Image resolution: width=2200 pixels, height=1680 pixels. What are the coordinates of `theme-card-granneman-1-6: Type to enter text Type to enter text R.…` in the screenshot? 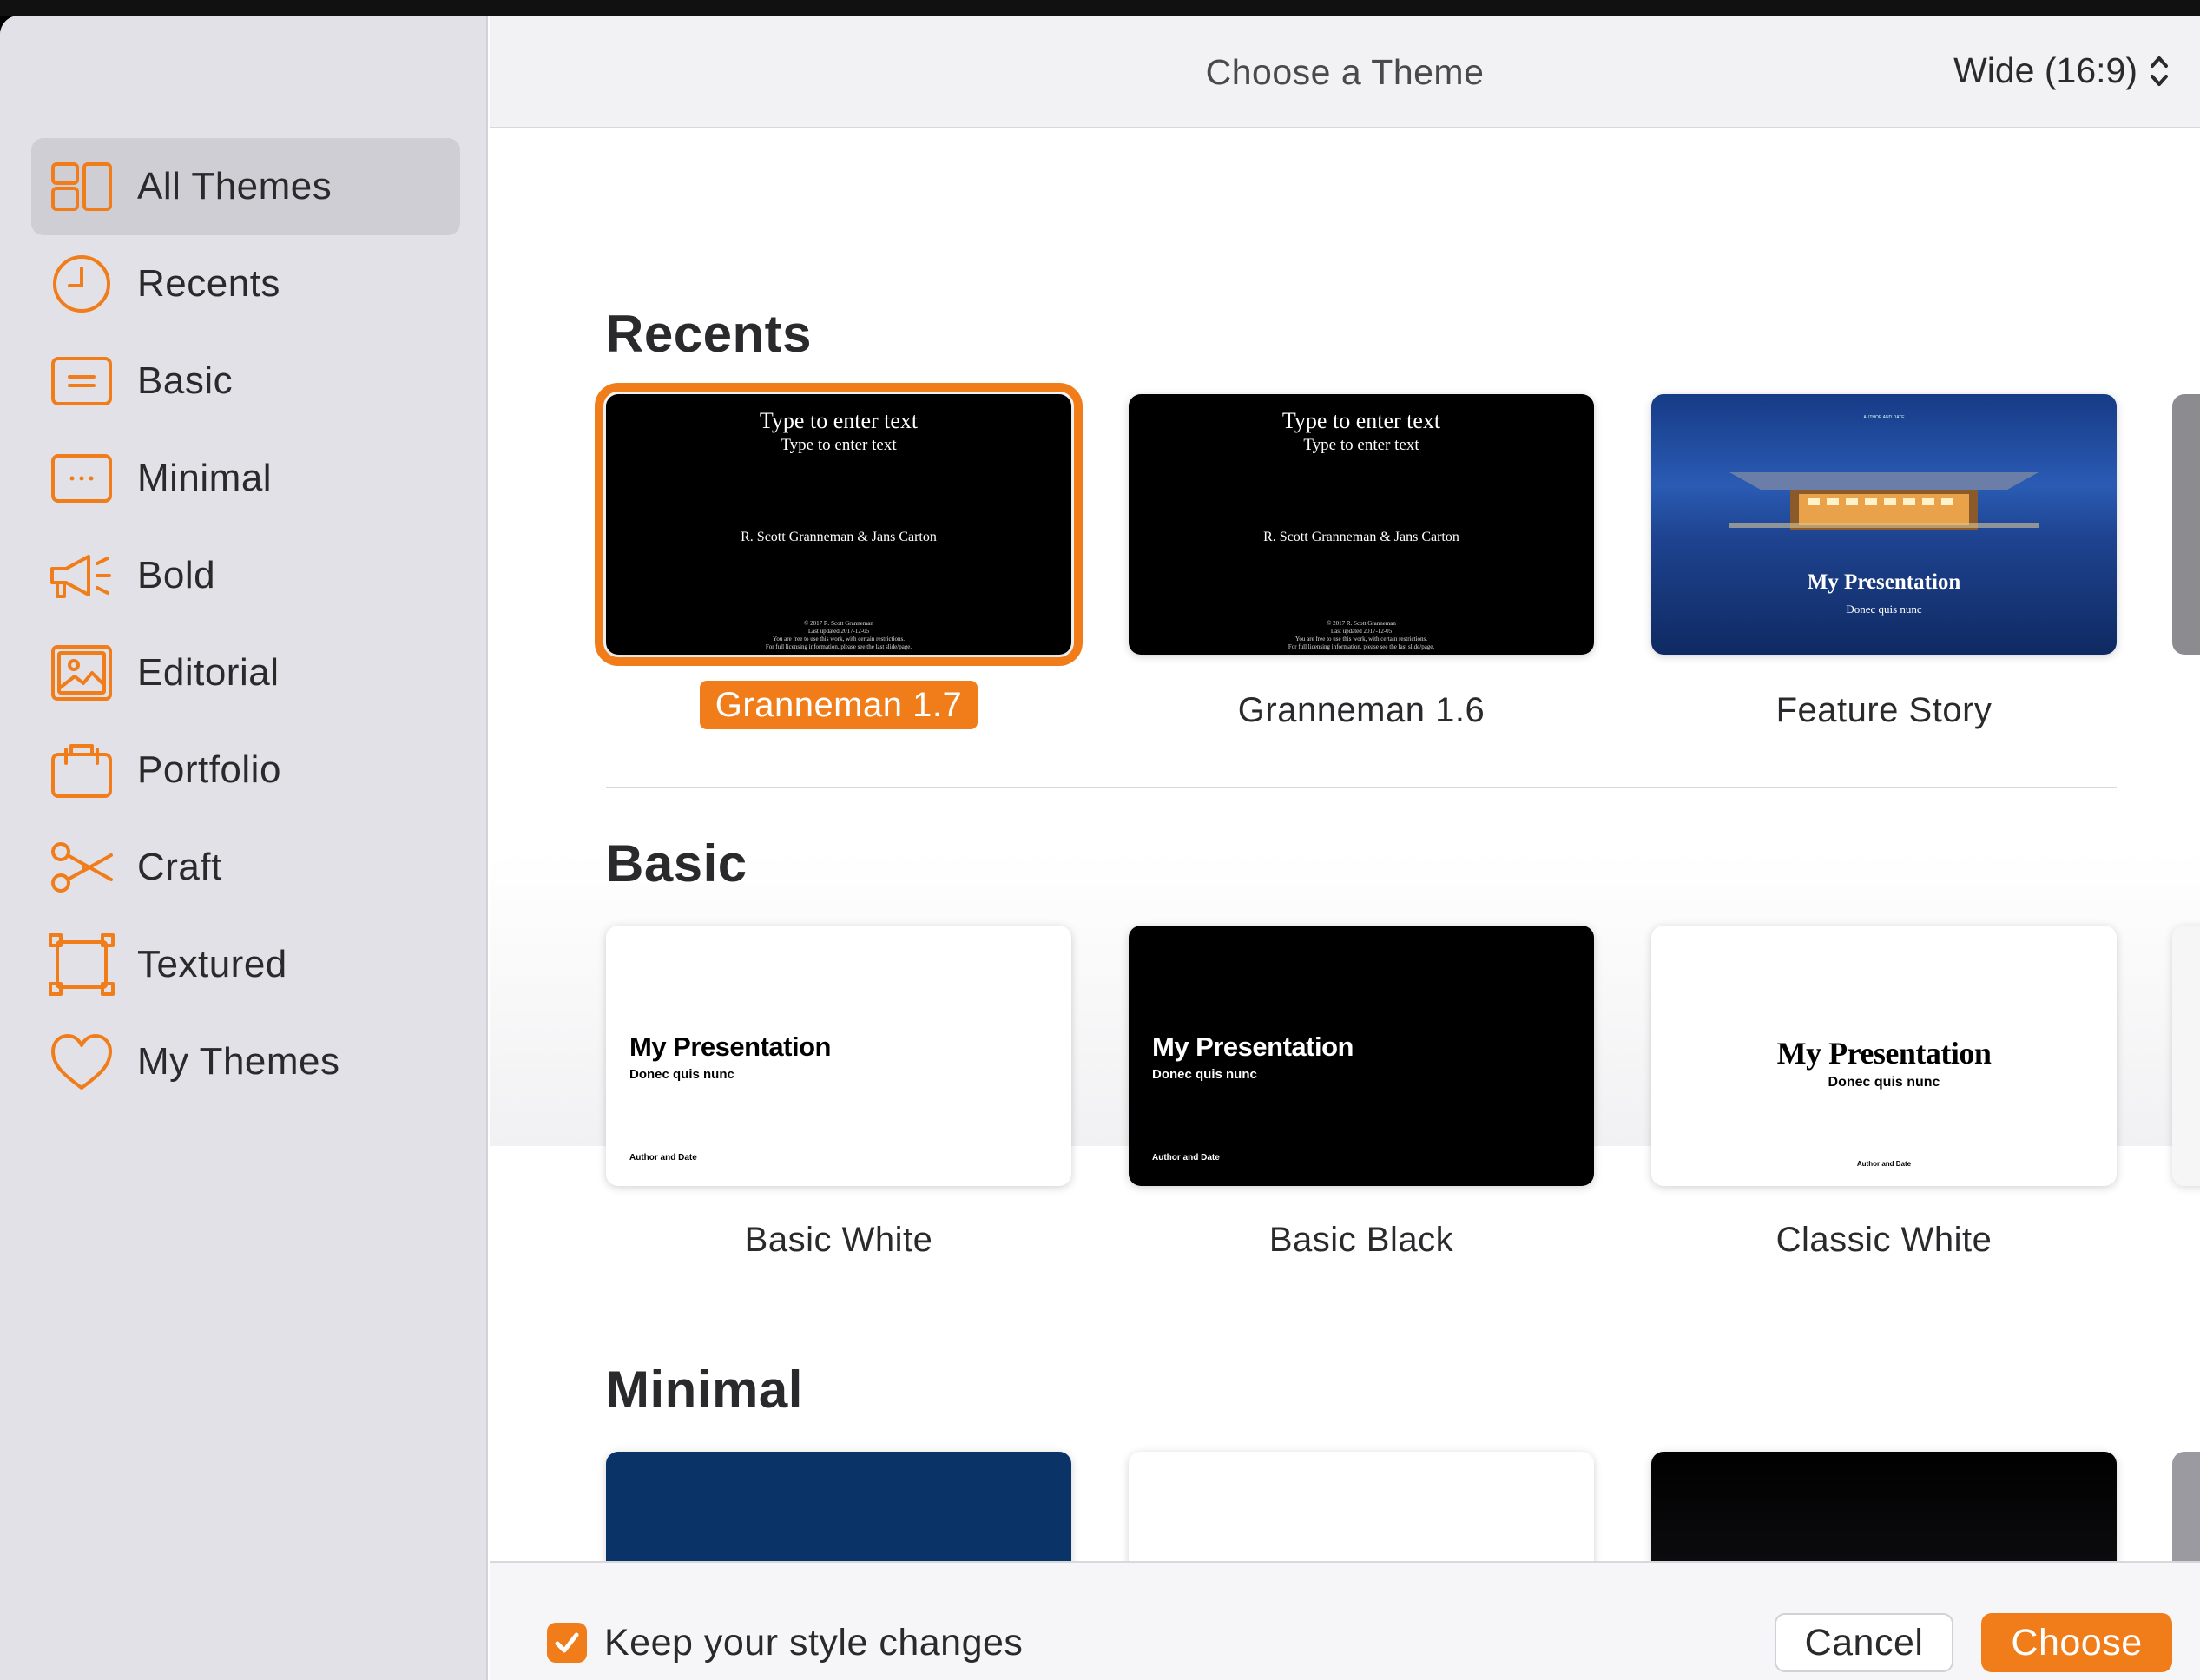 It's located at (1362, 524).